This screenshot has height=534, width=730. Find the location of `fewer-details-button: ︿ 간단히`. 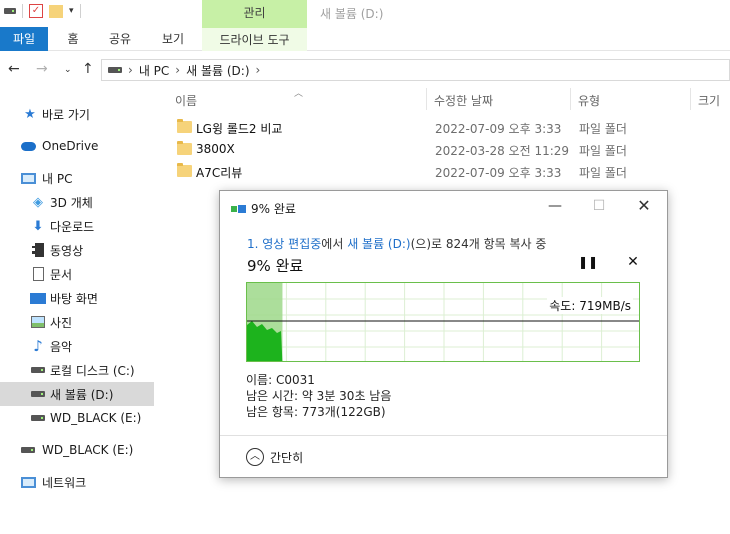

fewer-details-button: ︿ 간단히 is located at coordinates (274, 457).